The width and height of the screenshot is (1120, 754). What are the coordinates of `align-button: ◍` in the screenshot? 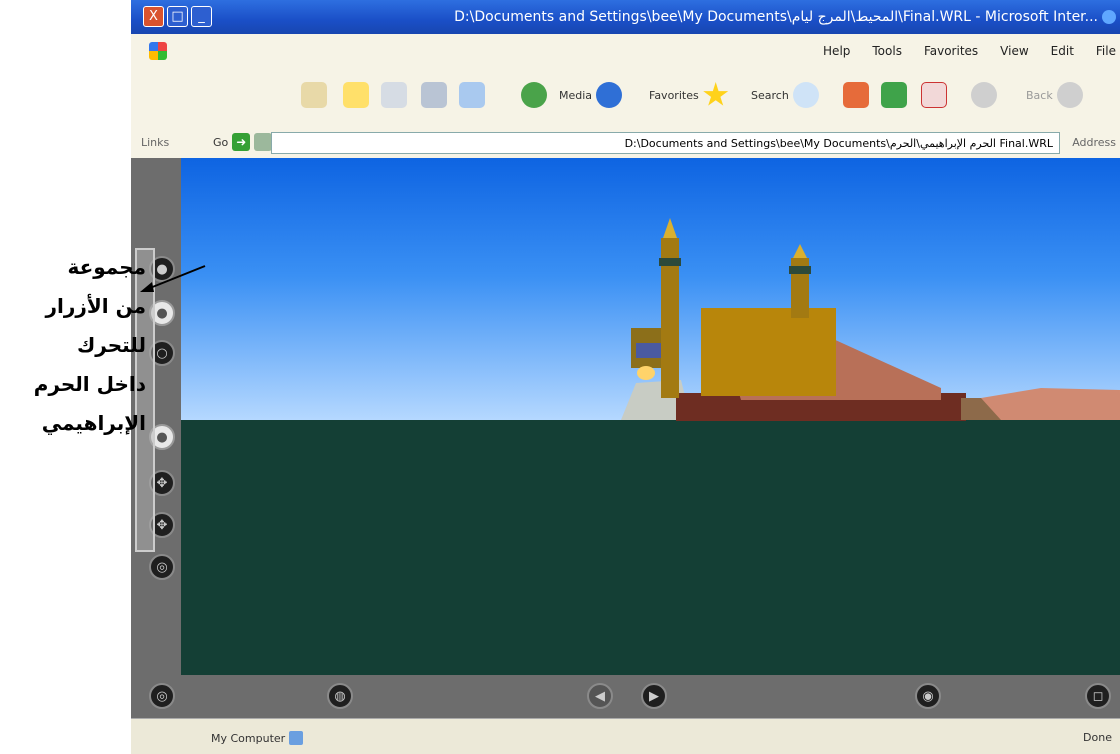 It's located at (340, 696).